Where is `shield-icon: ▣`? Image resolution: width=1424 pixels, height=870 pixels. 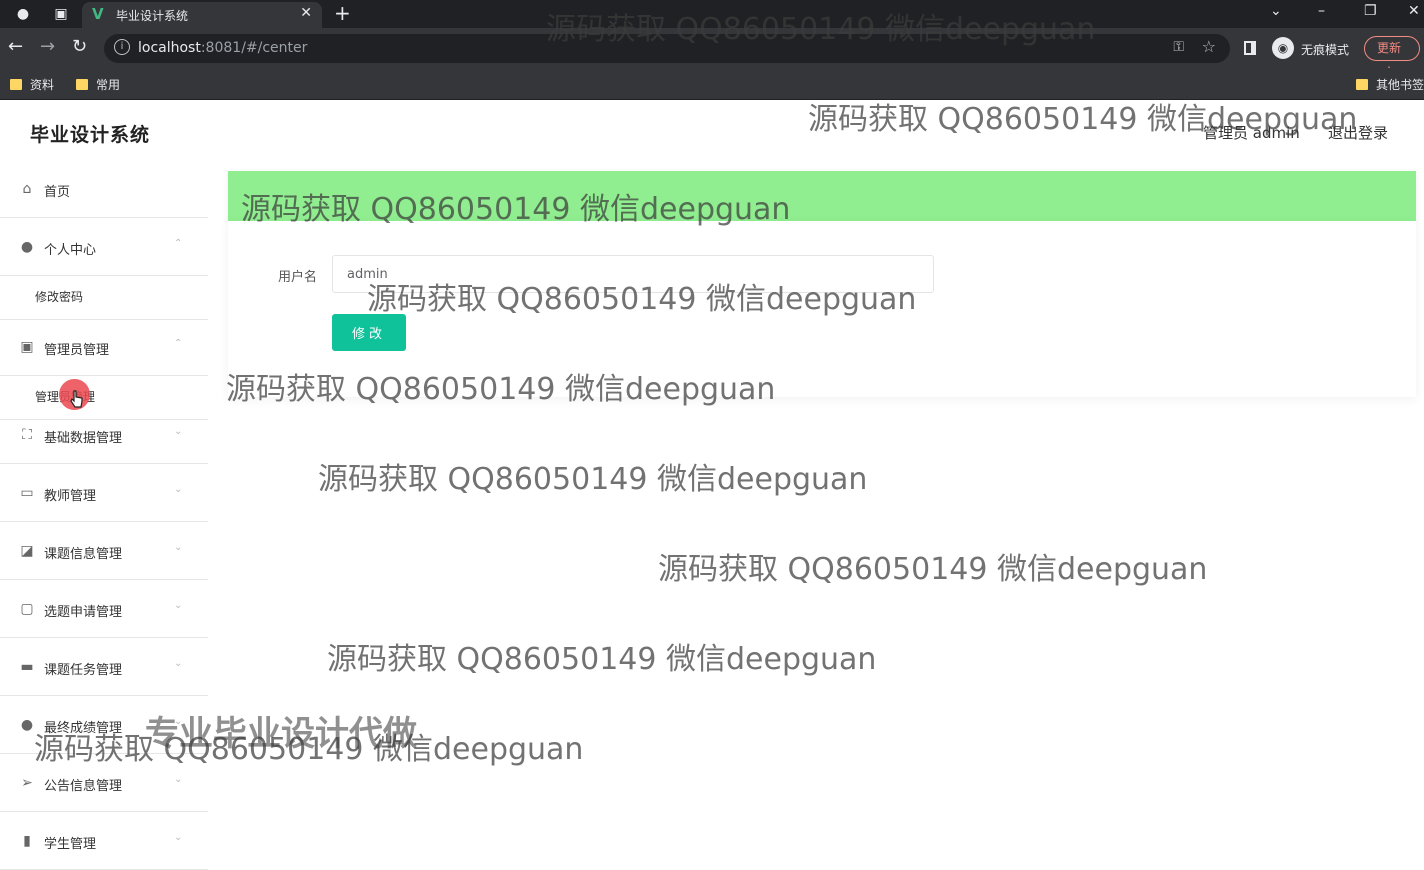 shield-icon: ▣ is located at coordinates (27, 347).